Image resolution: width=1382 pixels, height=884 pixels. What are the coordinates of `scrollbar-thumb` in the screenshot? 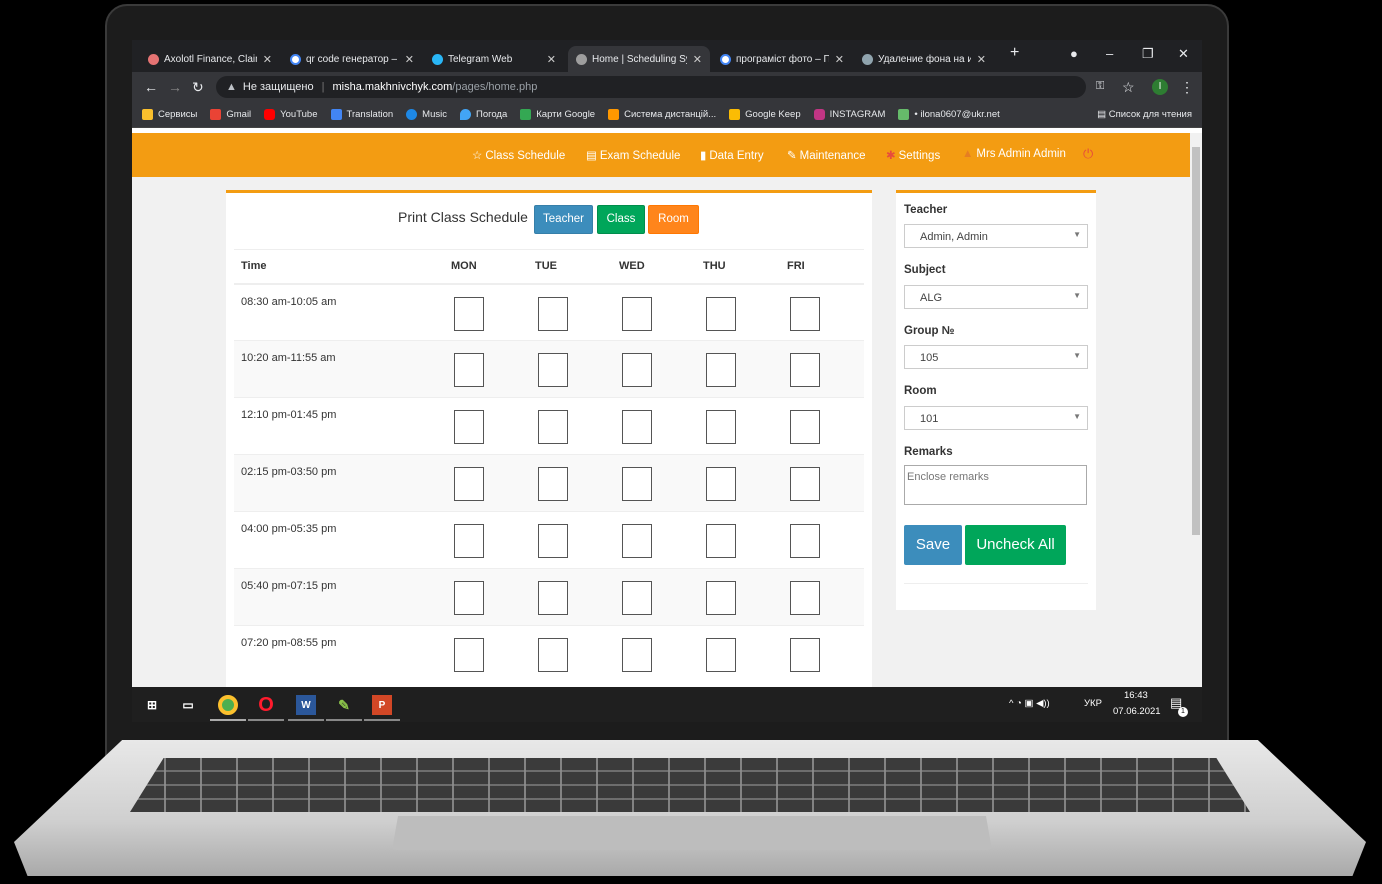 It's located at (1196, 341).